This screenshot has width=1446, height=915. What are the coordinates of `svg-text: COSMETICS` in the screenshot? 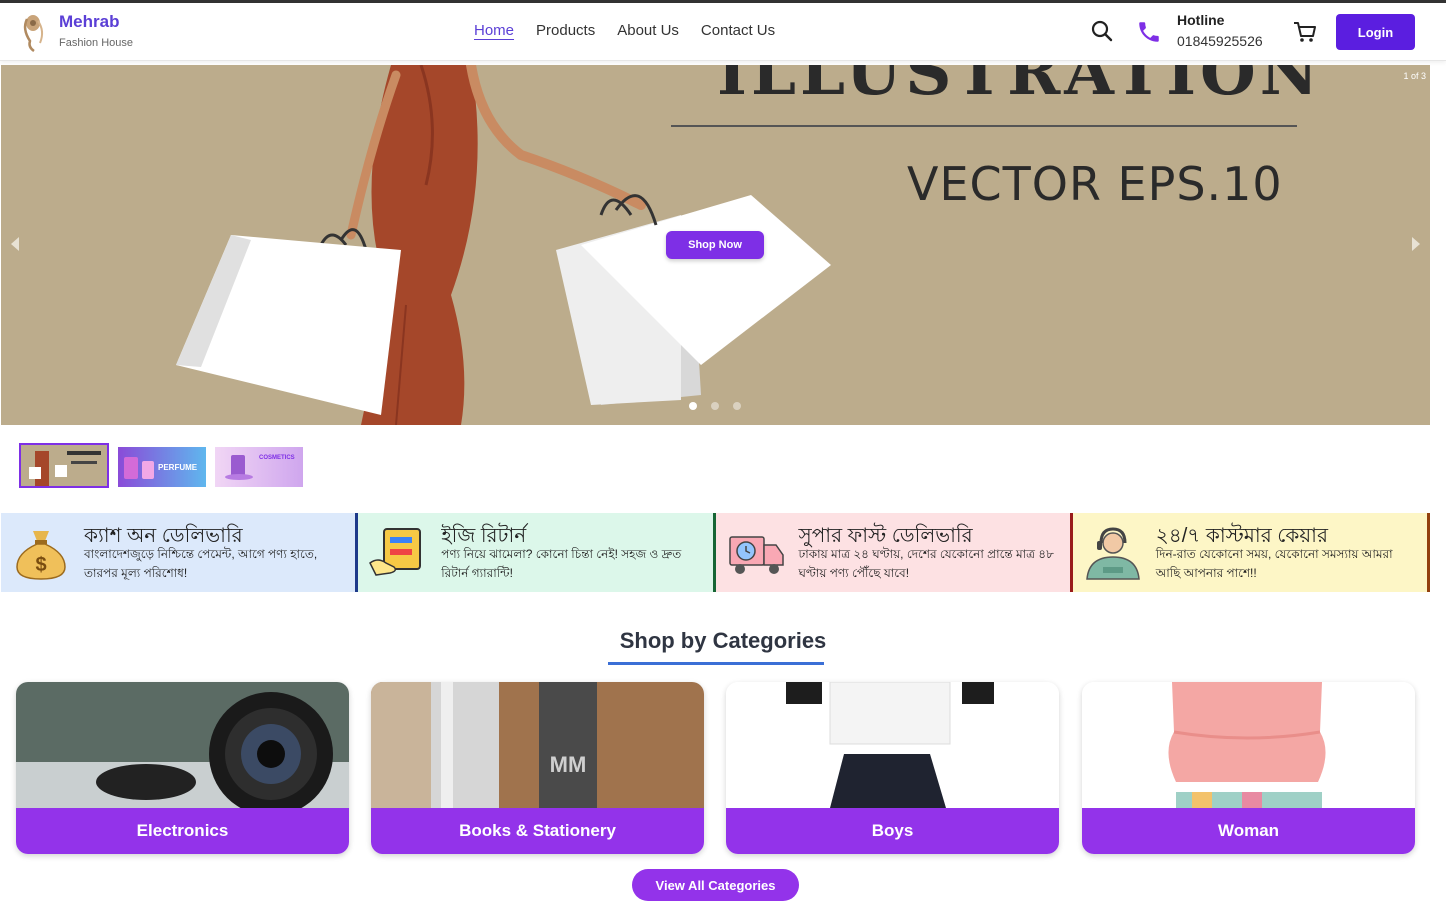 It's located at (277, 458).